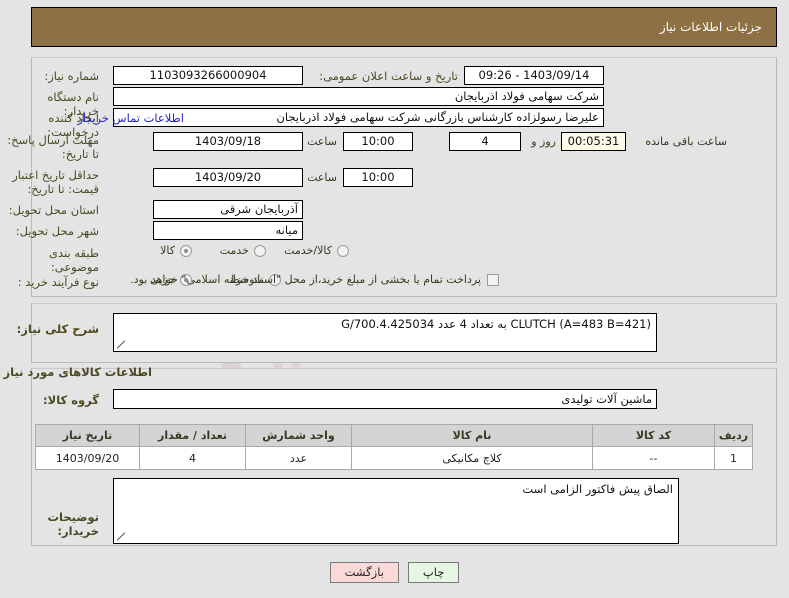 This screenshot has width=789, height=598. I want to click on delivery-city-value: میانه, so click(228, 230).